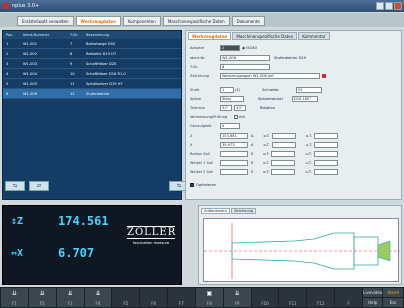 Image resolution: width=404 pixels, height=308 pixels. Describe the element at coordinates (244, 211) in the screenshot. I see `tab-zeichnung: Zeichnung` at that location.